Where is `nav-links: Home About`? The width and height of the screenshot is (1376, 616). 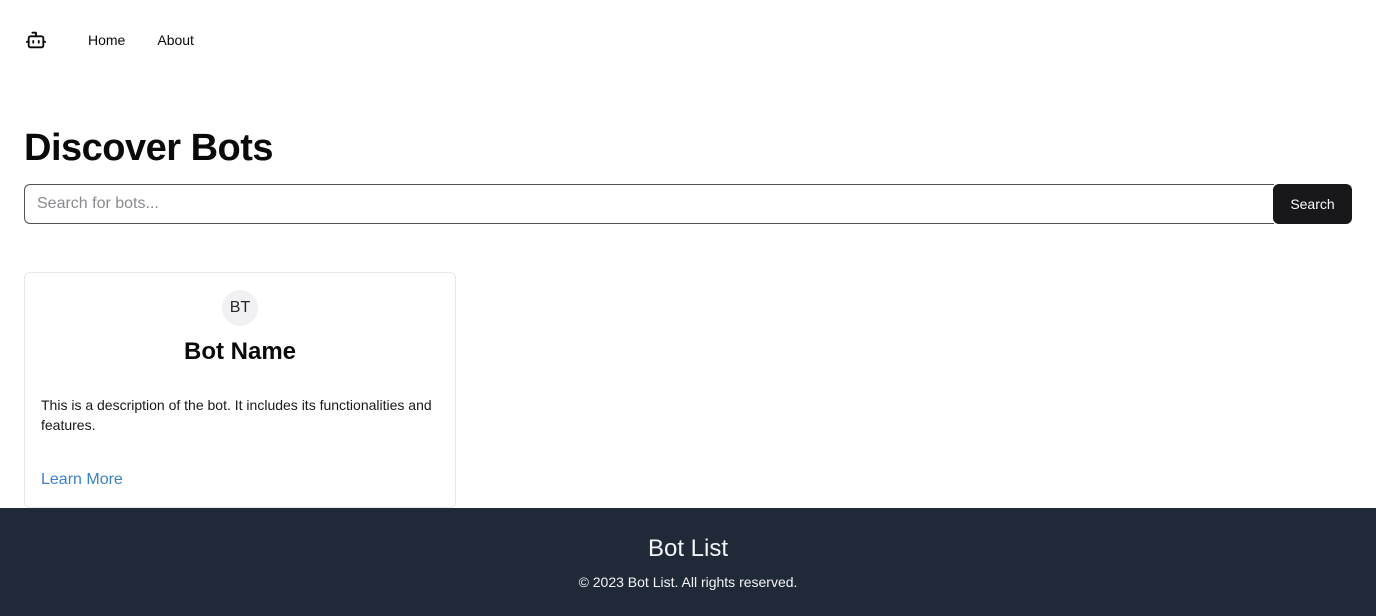
nav-links: Home About is located at coordinates (141, 40).